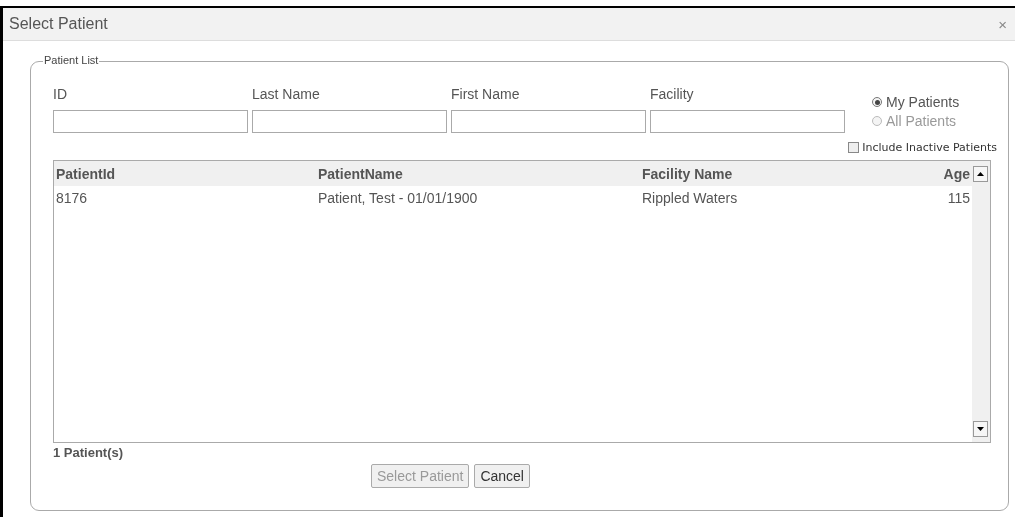 This screenshot has width=1015, height=517. What do you see at coordinates (185, 173) in the screenshot?
I see `column-header: PatientId` at bounding box center [185, 173].